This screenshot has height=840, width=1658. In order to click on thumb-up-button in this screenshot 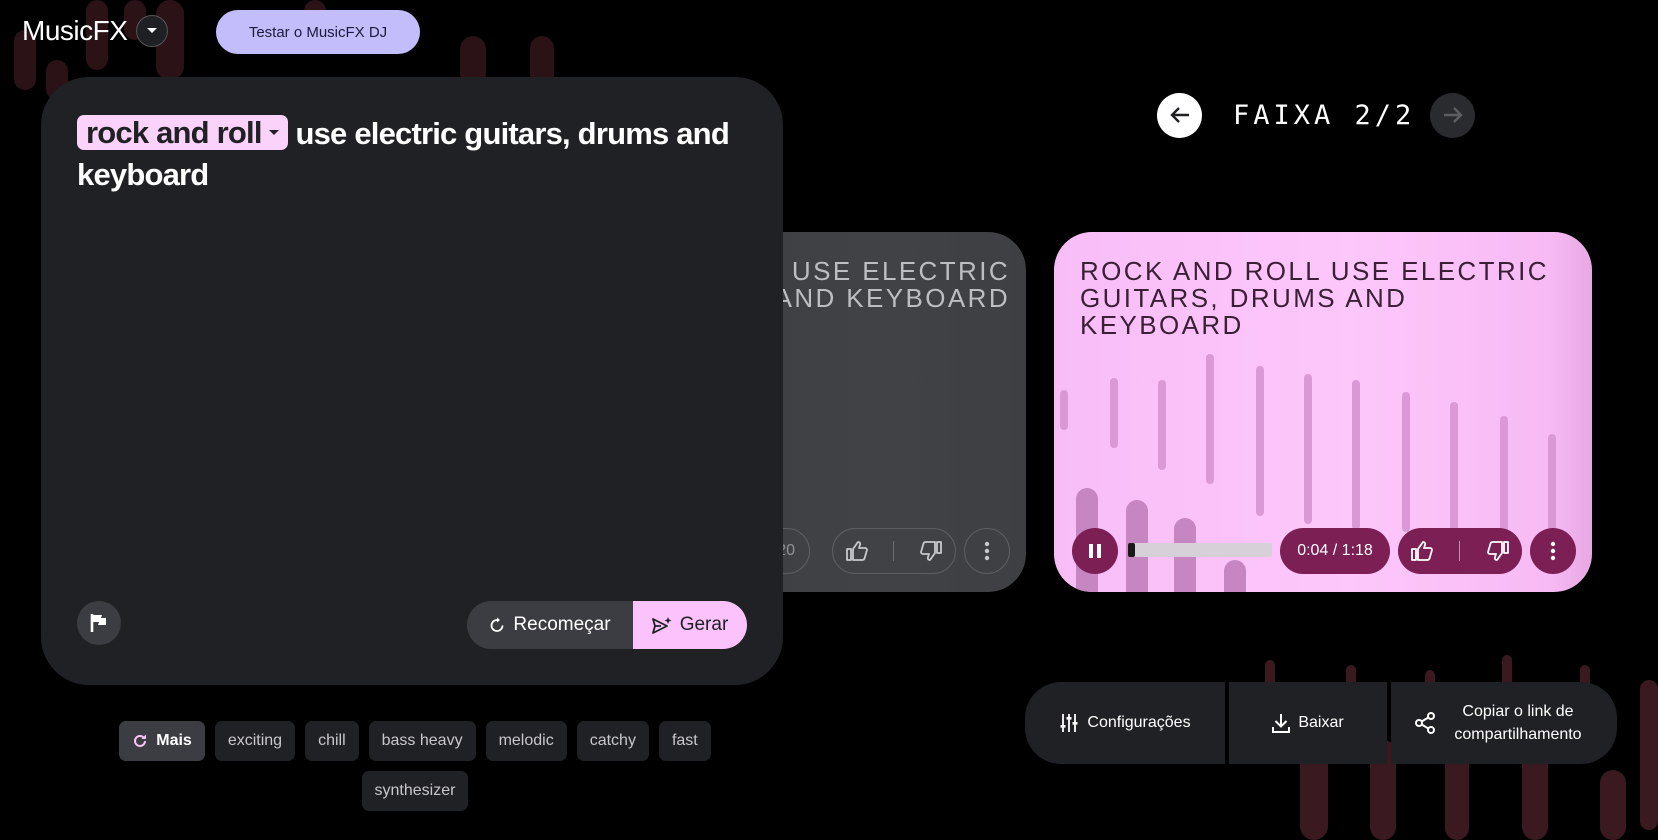, I will do `click(1422, 551)`.